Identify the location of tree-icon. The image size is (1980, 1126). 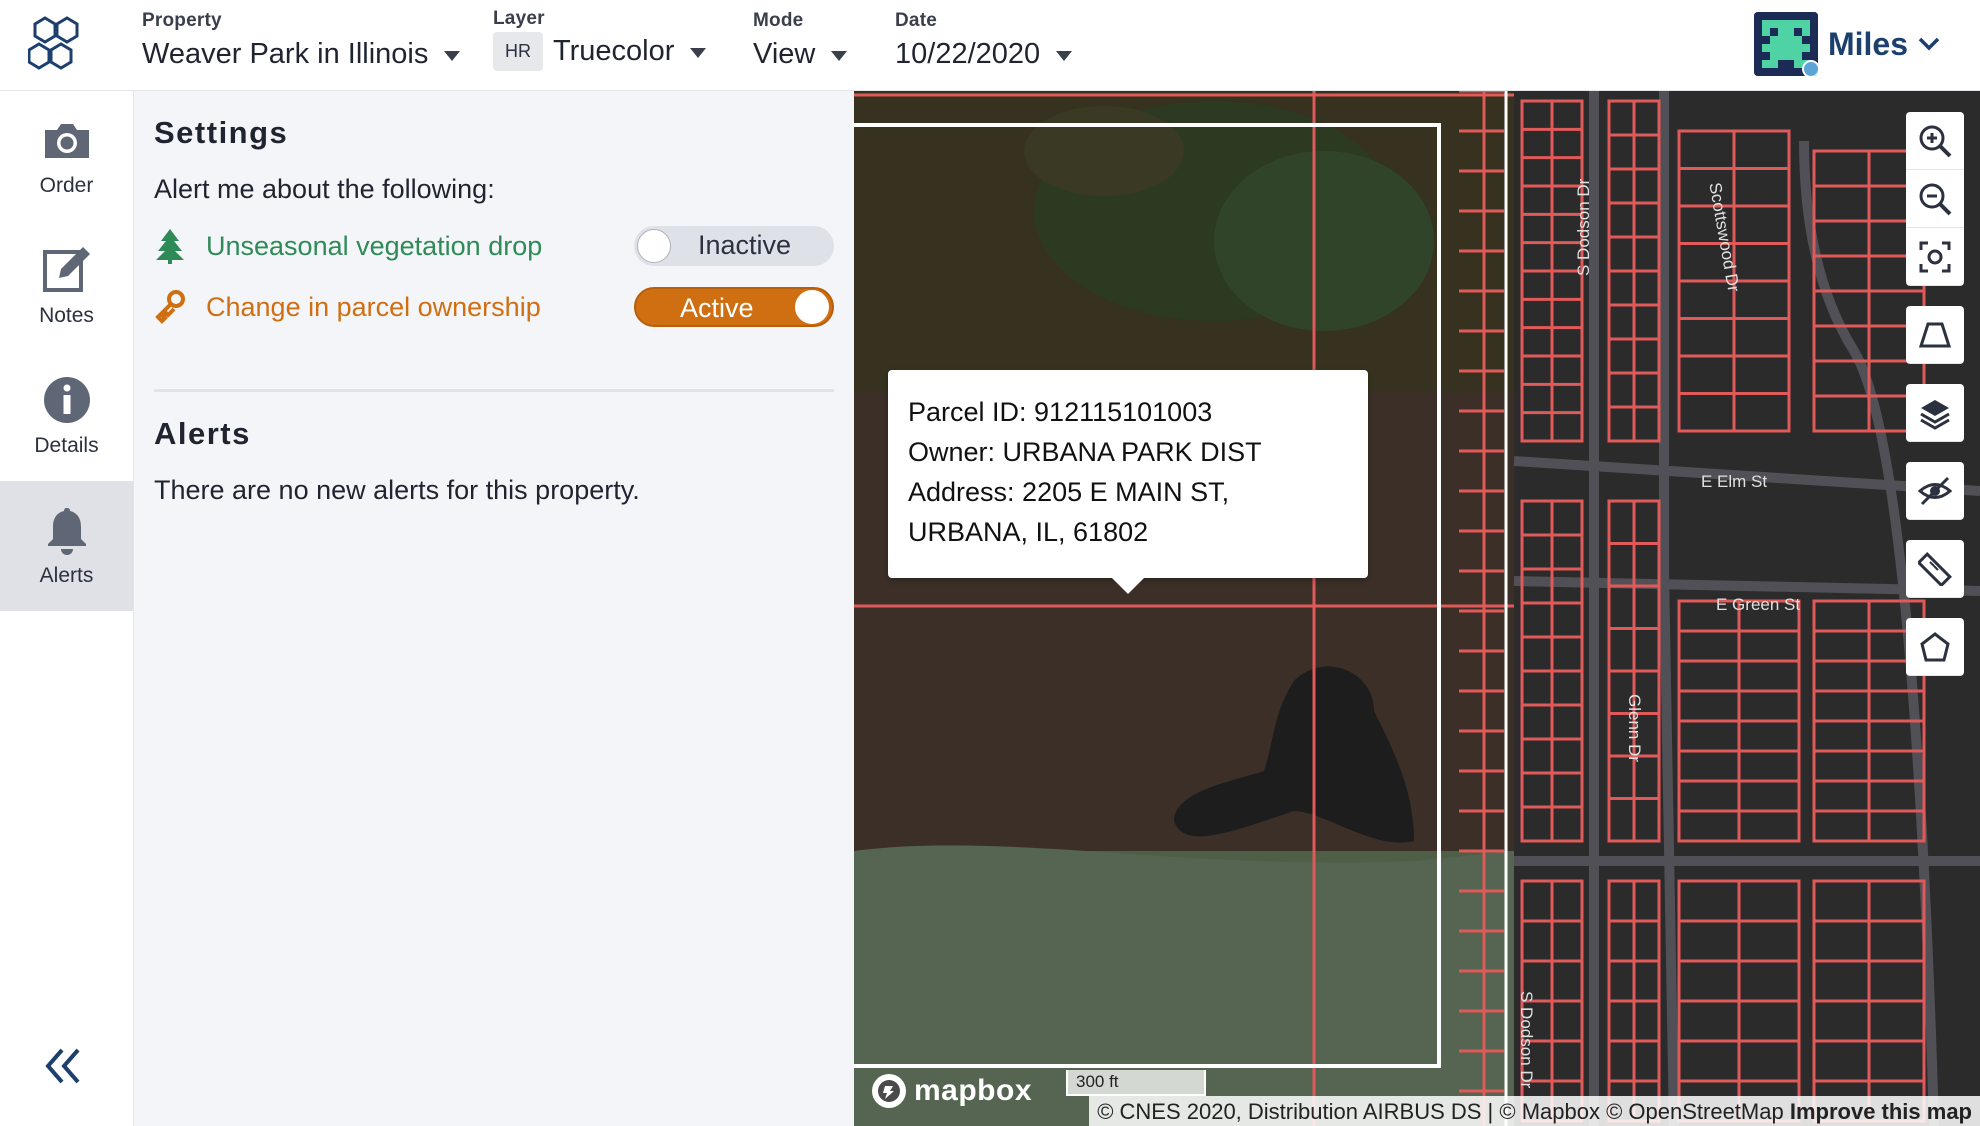
(170, 246).